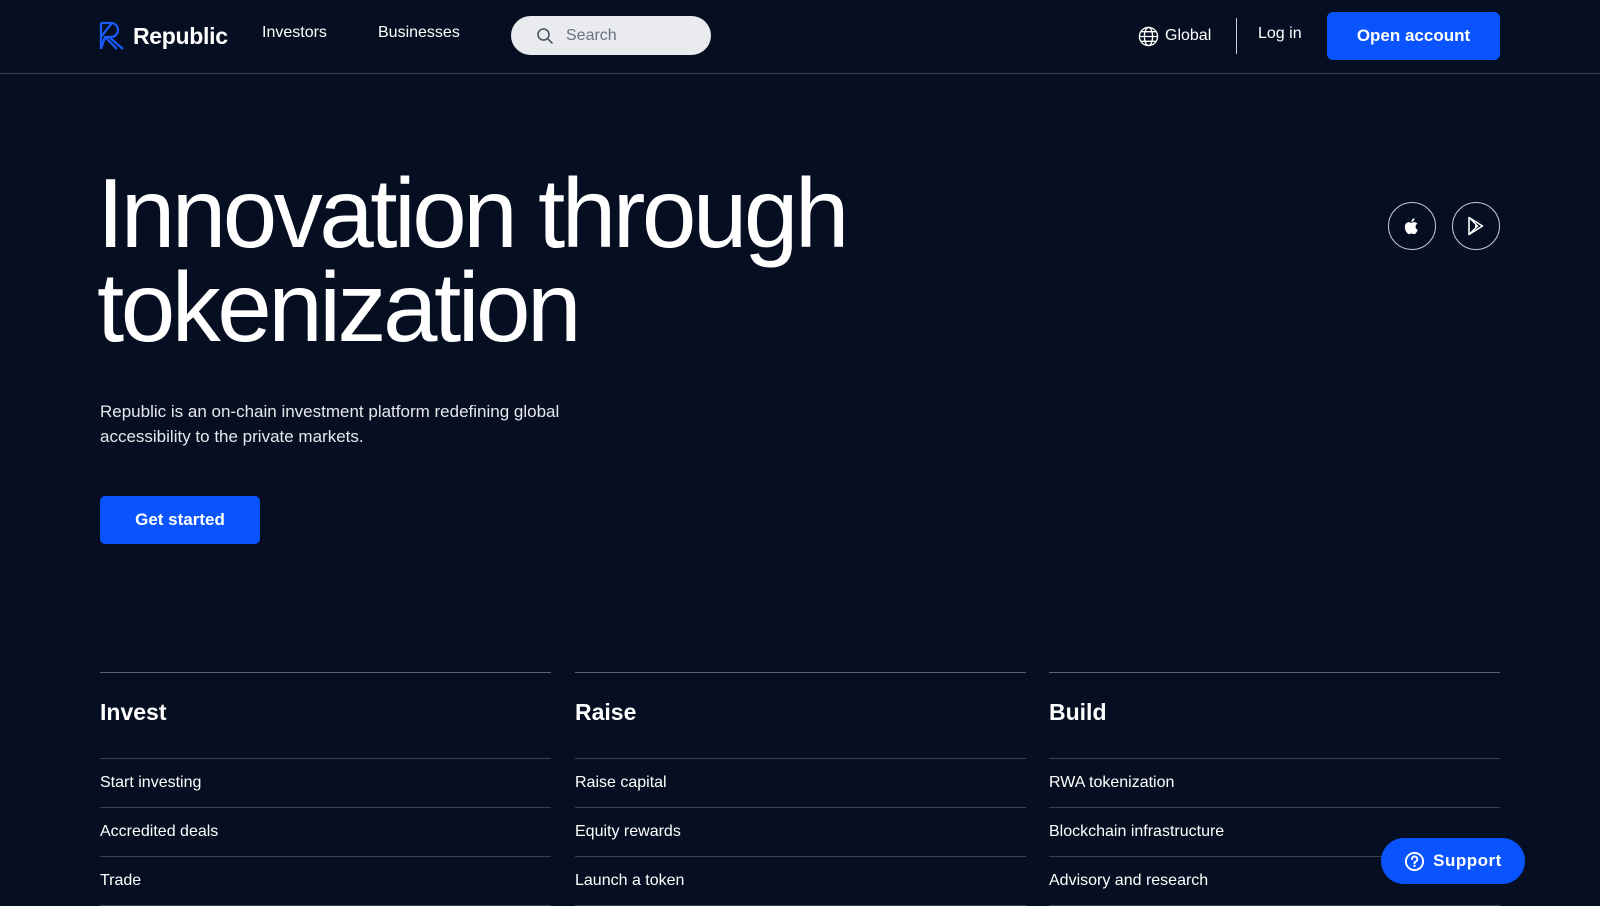 The width and height of the screenshot is (1600, 906). I want to click on apple-icon, so click(1411, 226).